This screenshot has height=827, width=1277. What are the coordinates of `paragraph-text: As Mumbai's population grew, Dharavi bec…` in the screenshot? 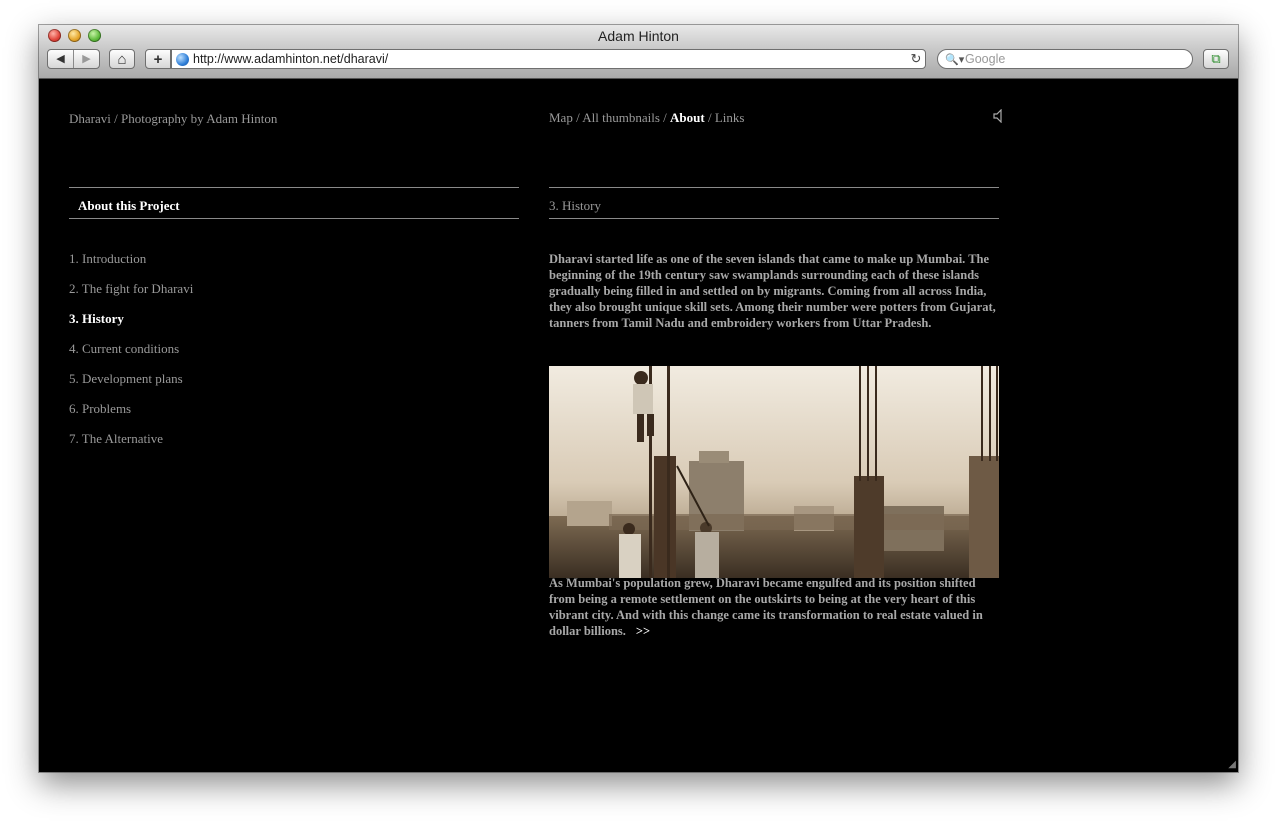 It's located at (766, 607).